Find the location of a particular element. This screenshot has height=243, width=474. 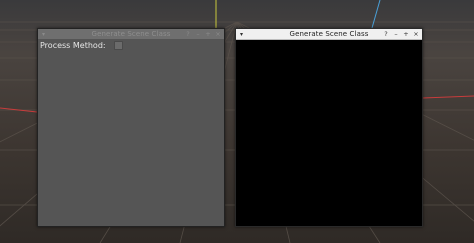

window-titlebar: ▾ Generate Scene Class ? – + × is located at coordinates (131, 34).